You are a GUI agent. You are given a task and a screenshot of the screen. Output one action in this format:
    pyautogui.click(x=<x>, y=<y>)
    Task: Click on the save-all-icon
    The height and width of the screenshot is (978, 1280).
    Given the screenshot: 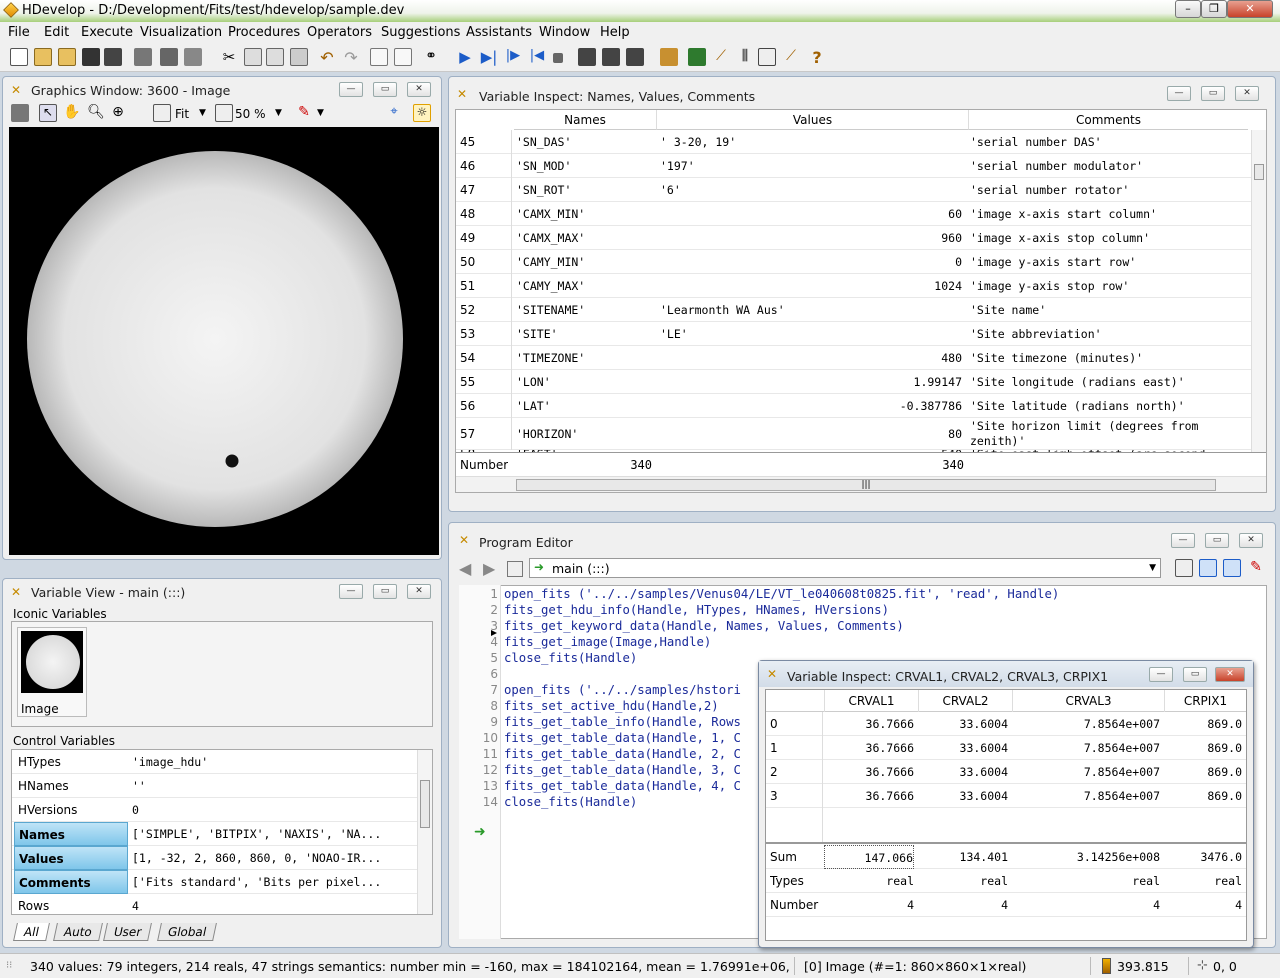 What is the action you would take?
    pyautogui.click(x=113, y=57)
    